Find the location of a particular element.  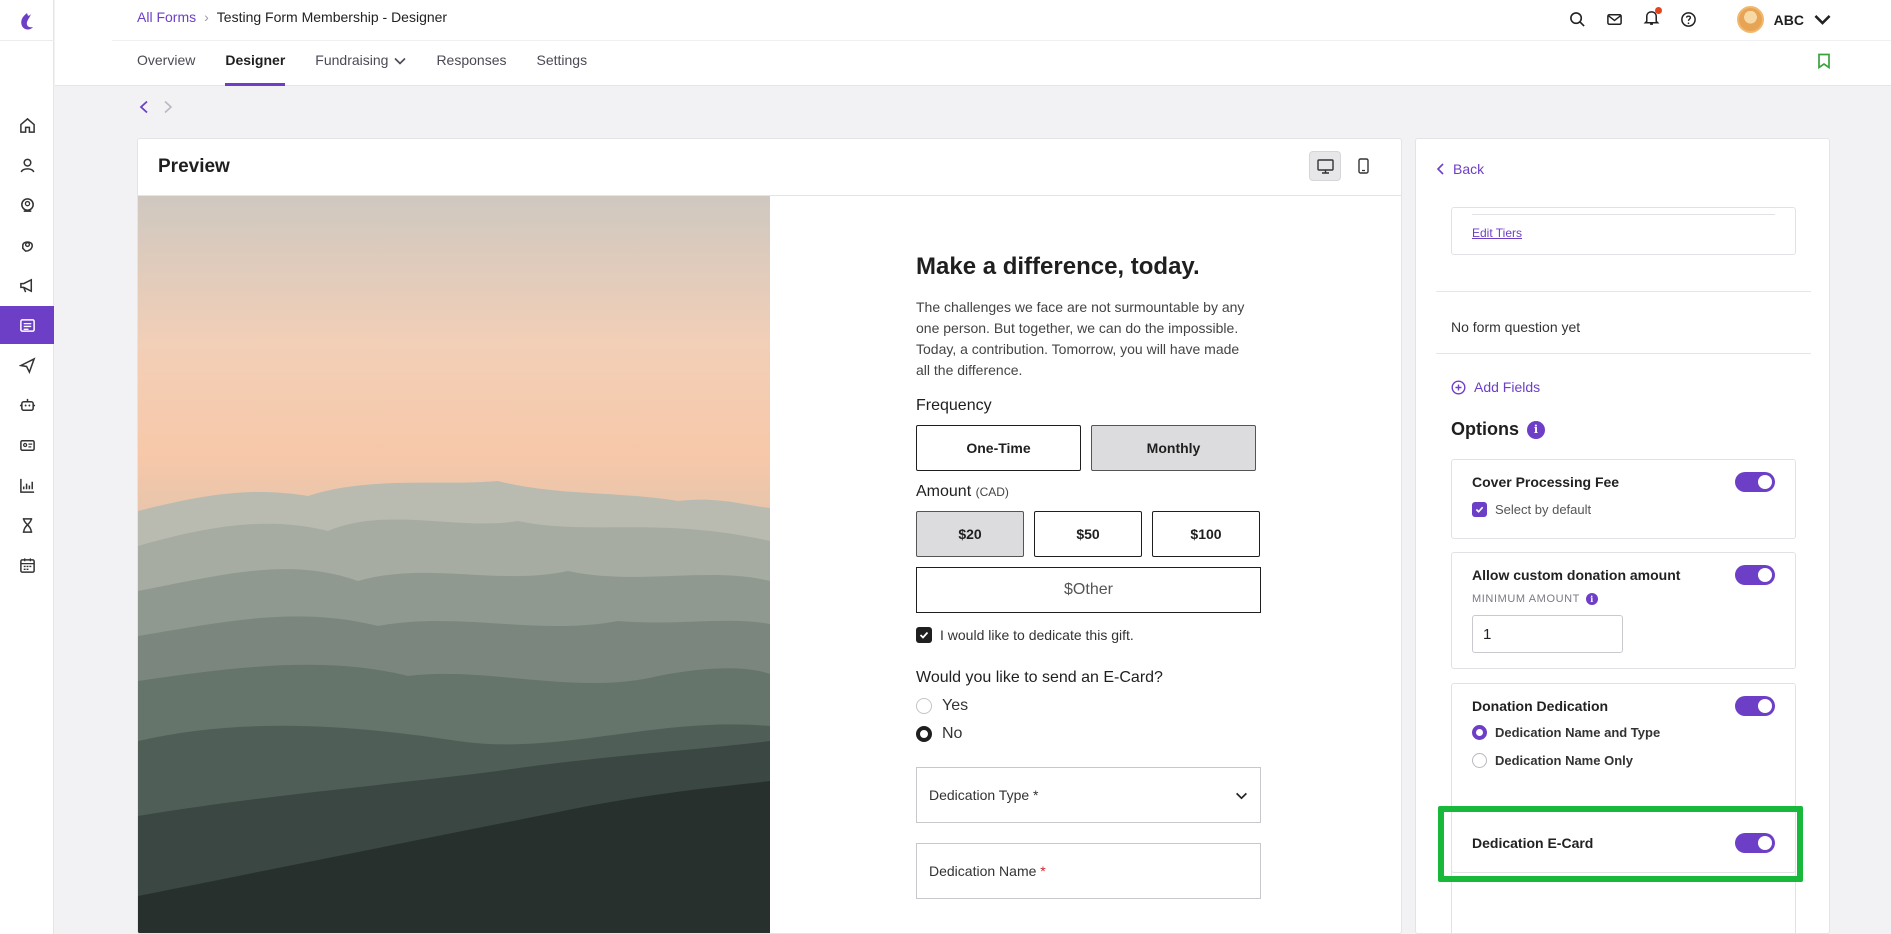

desktop-icon is located at coordinates (1325, 166).